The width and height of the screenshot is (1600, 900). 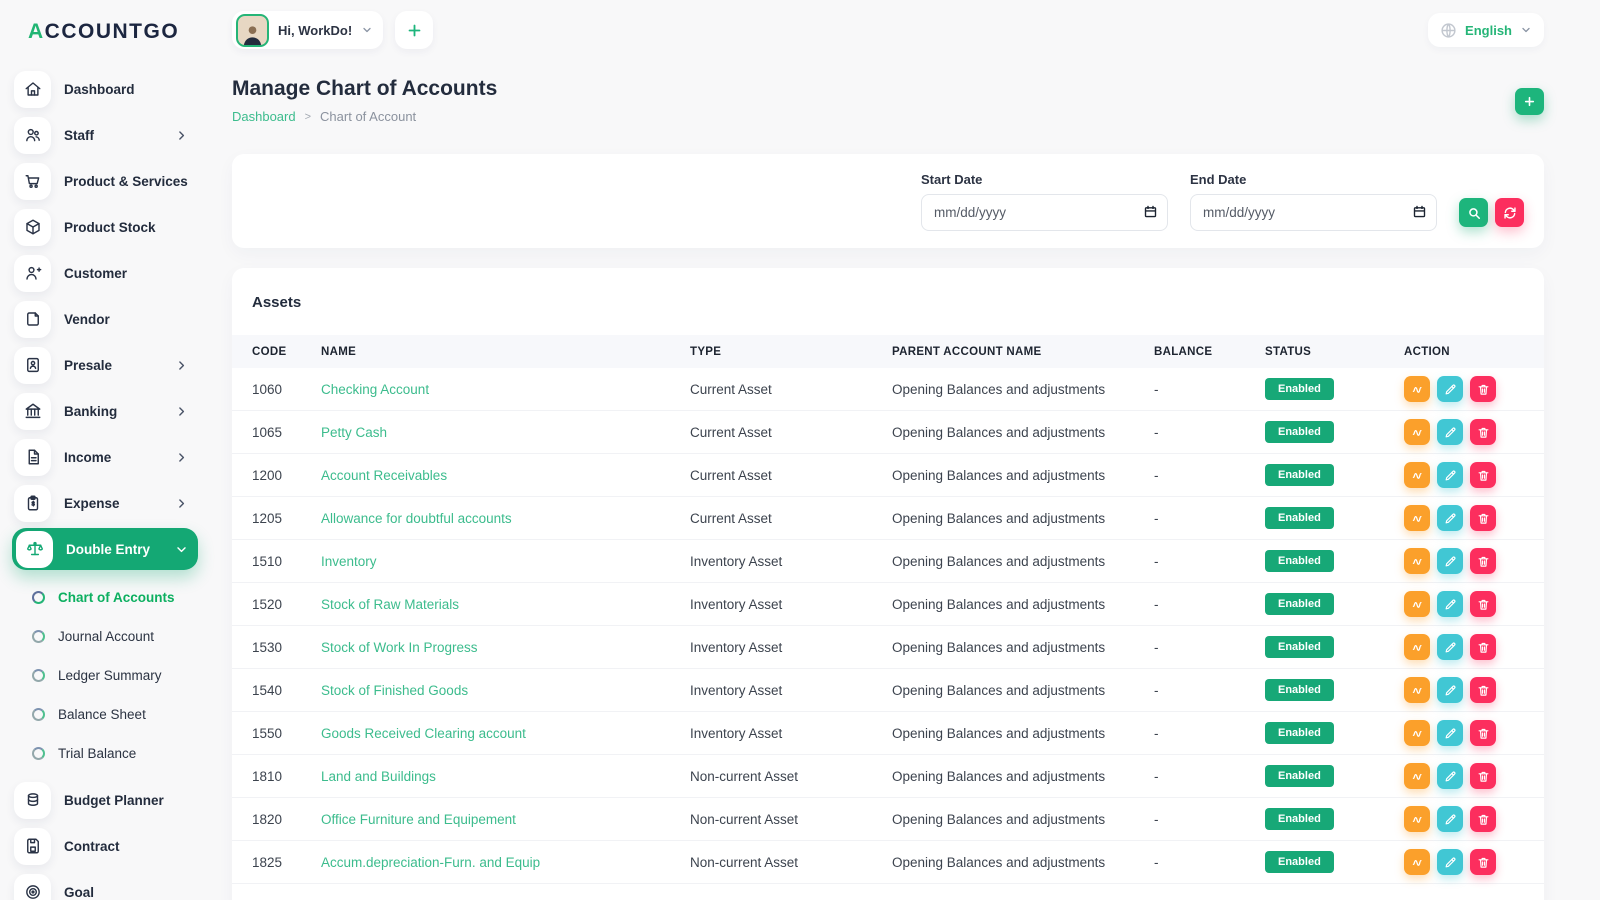 What do you see at coordinates (505, 351) in the screenshot?
I see `column-header-name: NAME` at bounding box center [505, 351].